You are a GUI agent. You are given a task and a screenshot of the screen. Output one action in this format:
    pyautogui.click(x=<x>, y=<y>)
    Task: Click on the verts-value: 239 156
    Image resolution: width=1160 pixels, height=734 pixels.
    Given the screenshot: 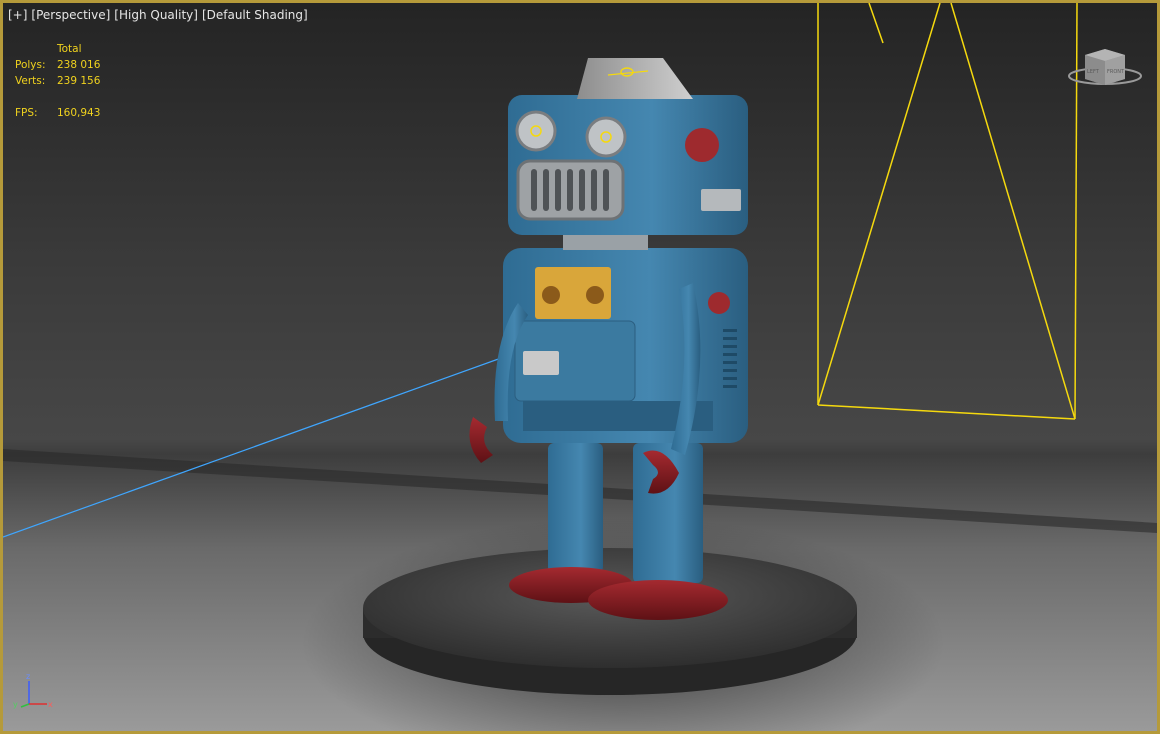 What is the action you would take?
    pyautogui.click(x=79, y=81)
    